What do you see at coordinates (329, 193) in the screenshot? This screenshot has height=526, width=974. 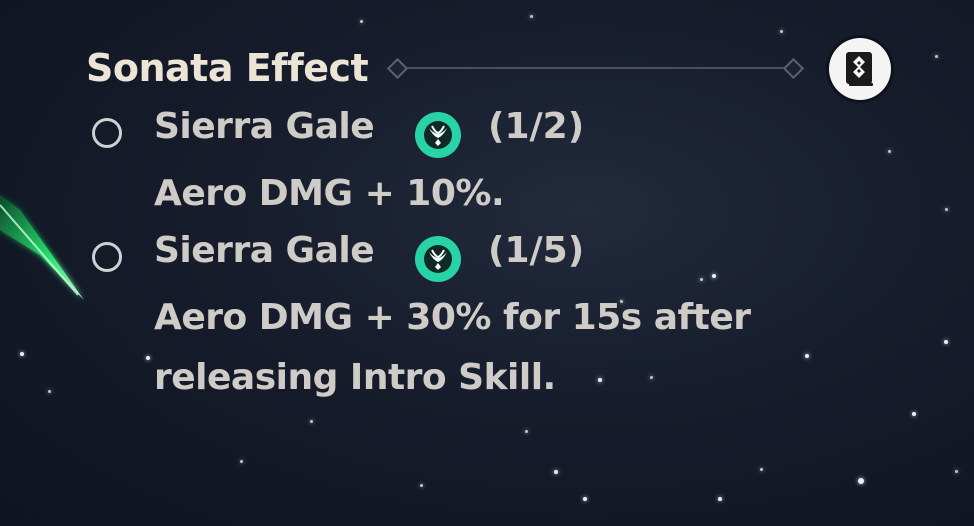 I see `effect-description: Aero DMG + 10%.` at bounding box center [329, 193].